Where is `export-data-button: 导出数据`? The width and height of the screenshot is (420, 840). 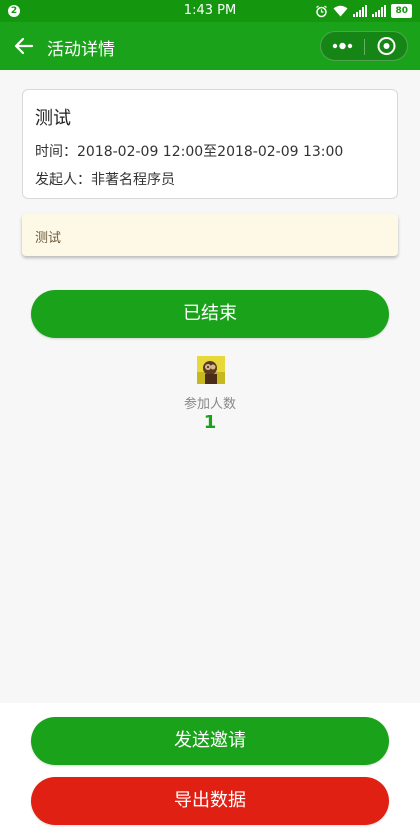
export-data-button: 导出数据 is located at coordinates (210, 801).